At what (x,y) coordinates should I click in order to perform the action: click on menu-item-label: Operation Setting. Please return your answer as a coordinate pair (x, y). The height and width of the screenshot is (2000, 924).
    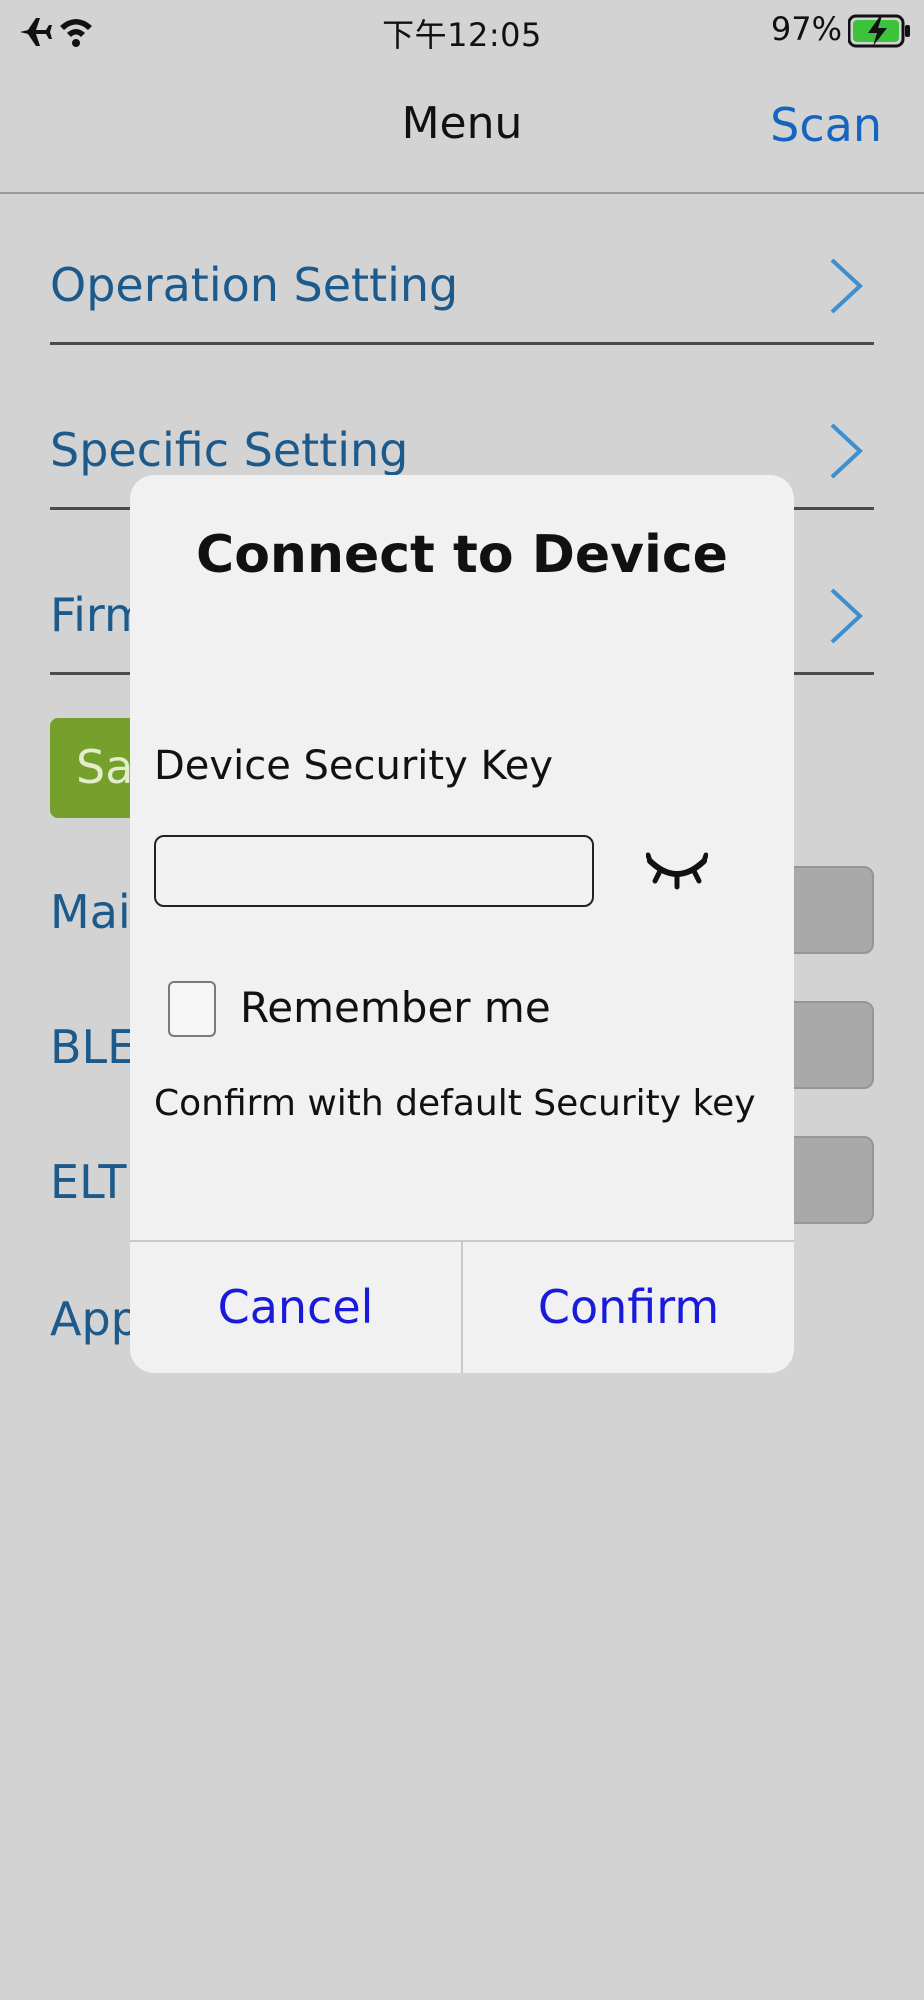
    Looking at the image, I should click on (254, 285).